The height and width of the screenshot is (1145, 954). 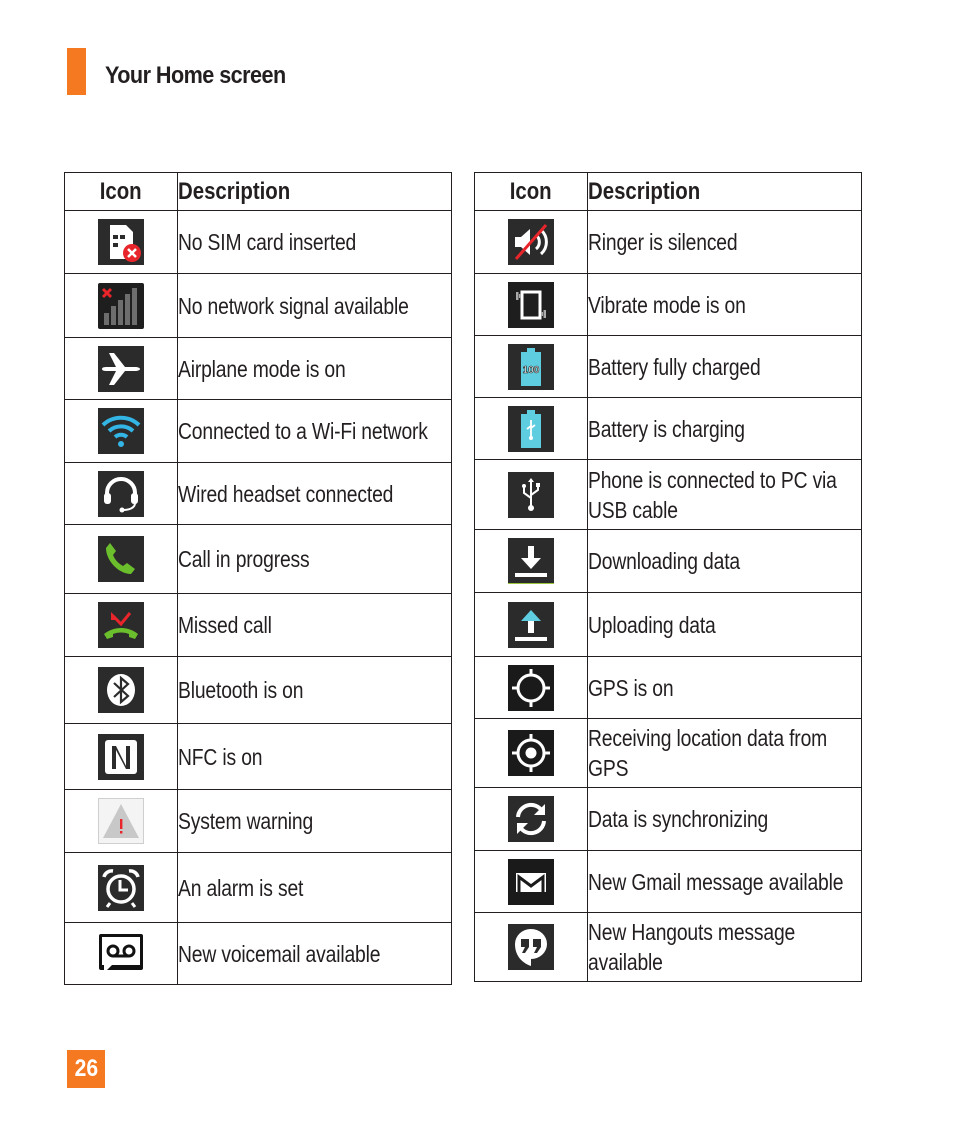 I want to click on row-description: GPS is on, so click(x=631, y=687).